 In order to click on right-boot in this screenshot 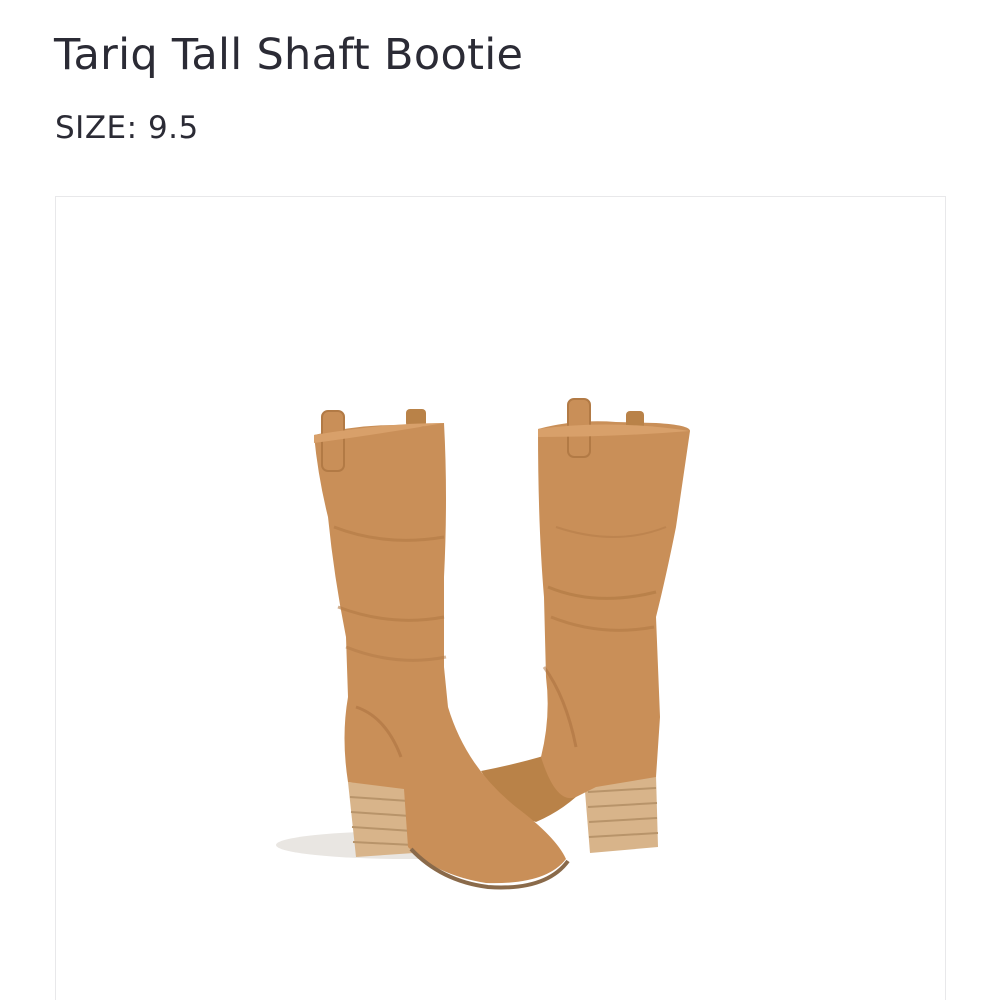, I will do `click(585, 625)`.